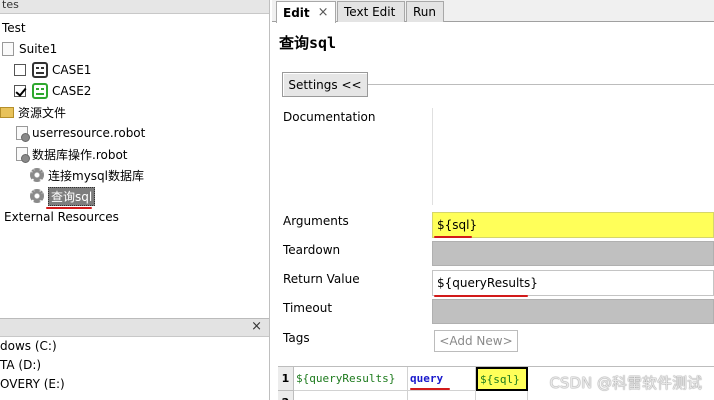  I want to click on tree-item-label: External Resources, so click(61, 217).